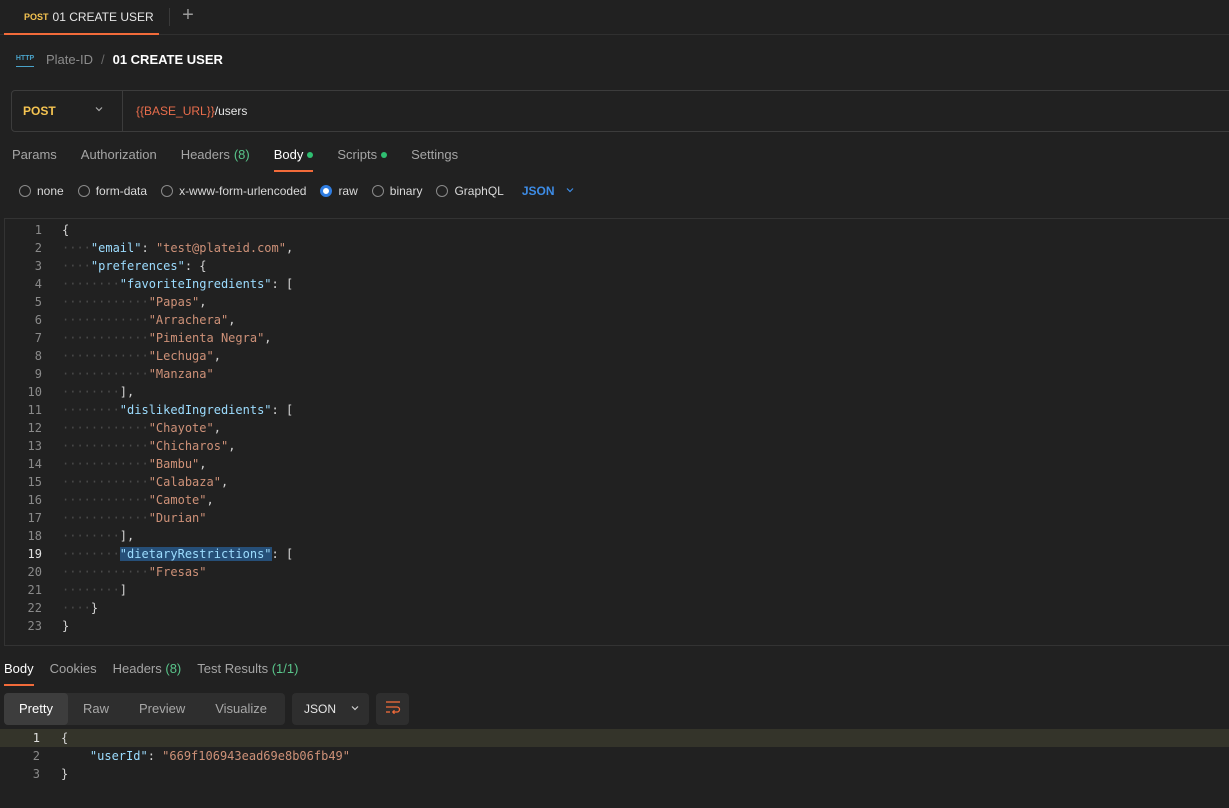 This screenshot has width=1229, height=808. I want to click on url-variable: {{BASE_URL}}, so click(175, 111).